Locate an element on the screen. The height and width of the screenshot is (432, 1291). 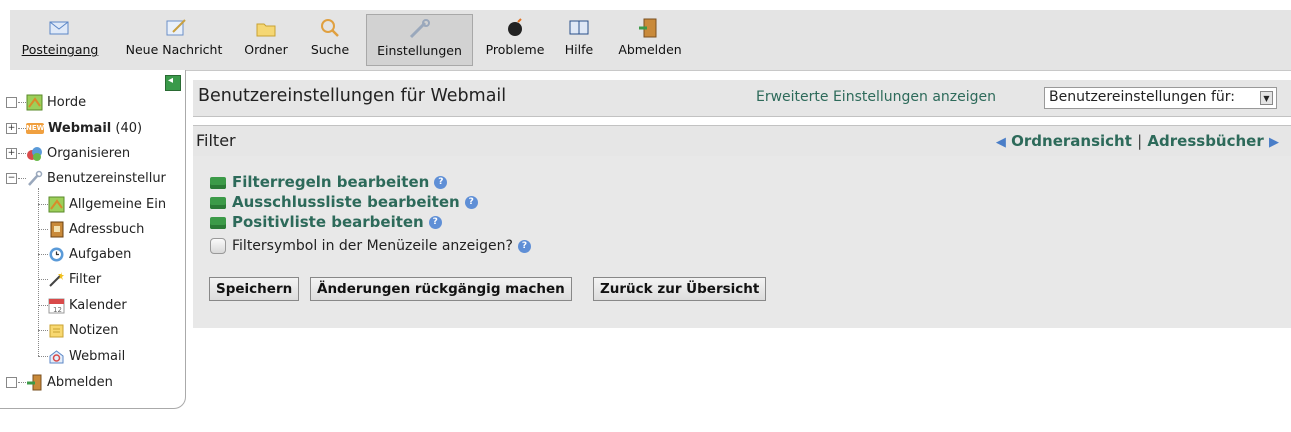
folder-icon is located at coordinates (266, 30).